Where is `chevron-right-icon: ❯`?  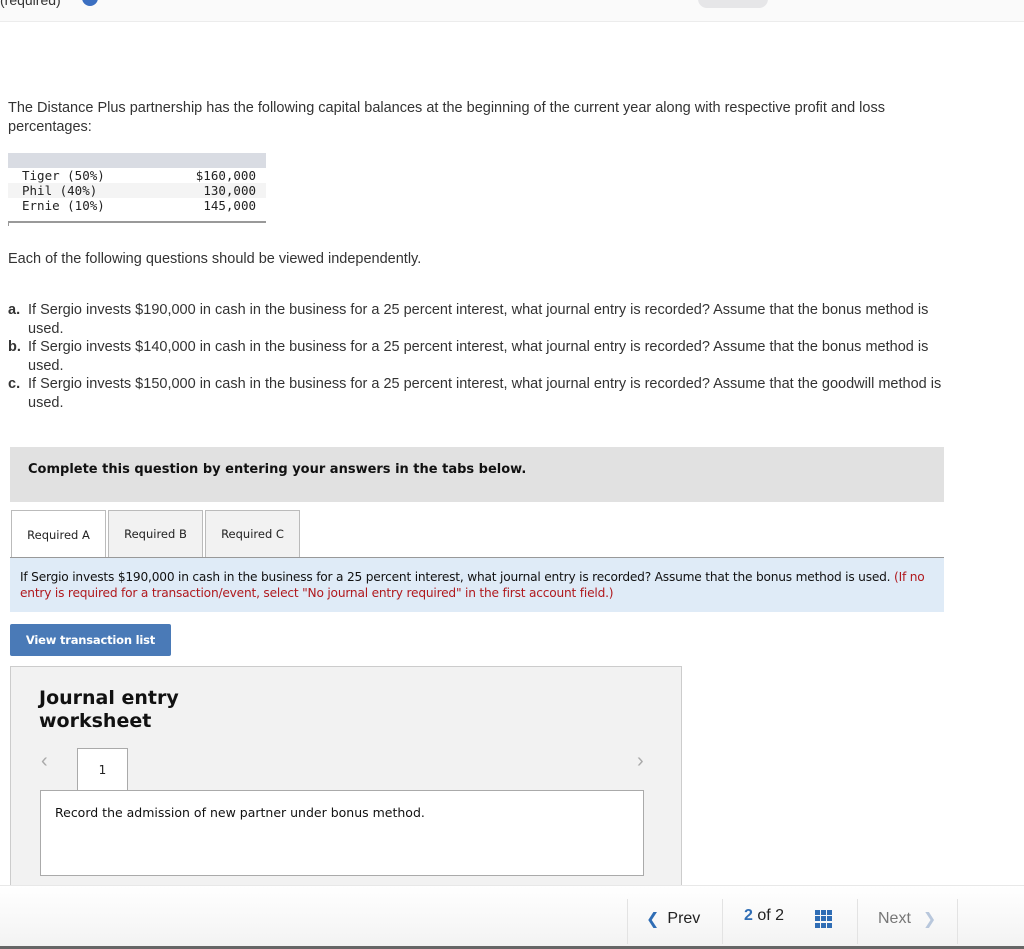 chevron-right-icon: ❯ is located at coordinates (929, 919).